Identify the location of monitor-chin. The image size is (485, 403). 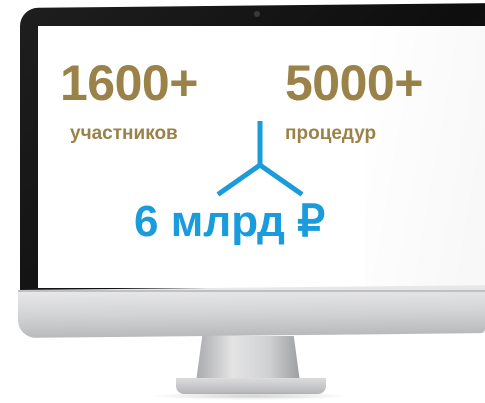
(251, 311).